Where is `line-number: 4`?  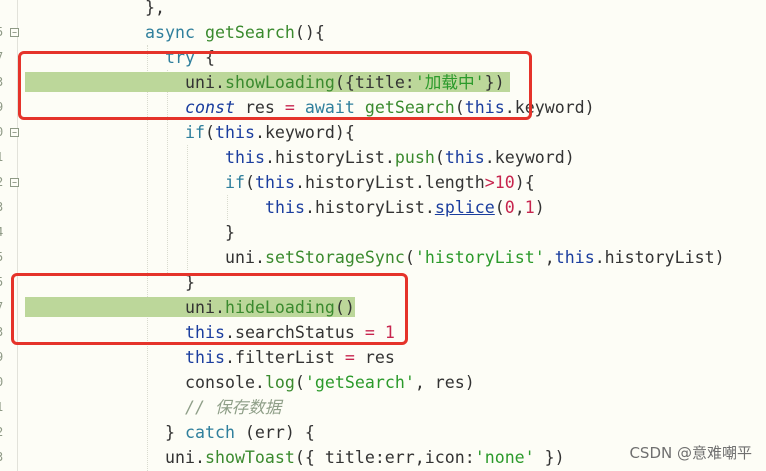
line-number: 4 is located at coordinates (3, 232).